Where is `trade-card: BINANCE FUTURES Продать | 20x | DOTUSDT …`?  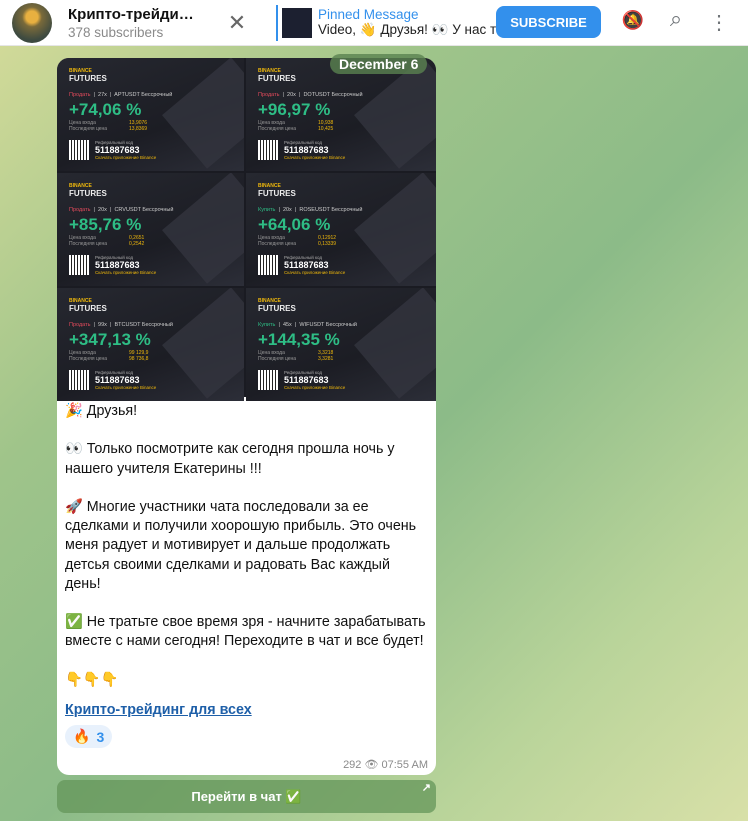
trade-card: BINANCE FUTURES Продать | 20x | DOTUSDT … is located at coordinates (341, 114).